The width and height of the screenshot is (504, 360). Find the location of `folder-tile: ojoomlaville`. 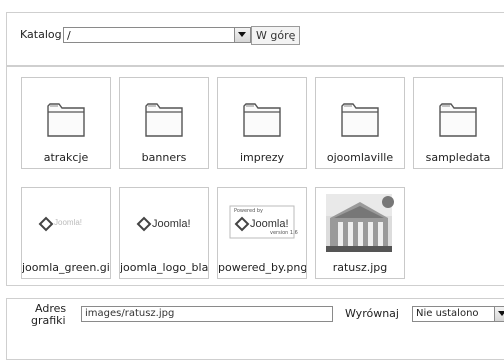

folder-tile: ojoomlaville is located at coordinates (360, 123).